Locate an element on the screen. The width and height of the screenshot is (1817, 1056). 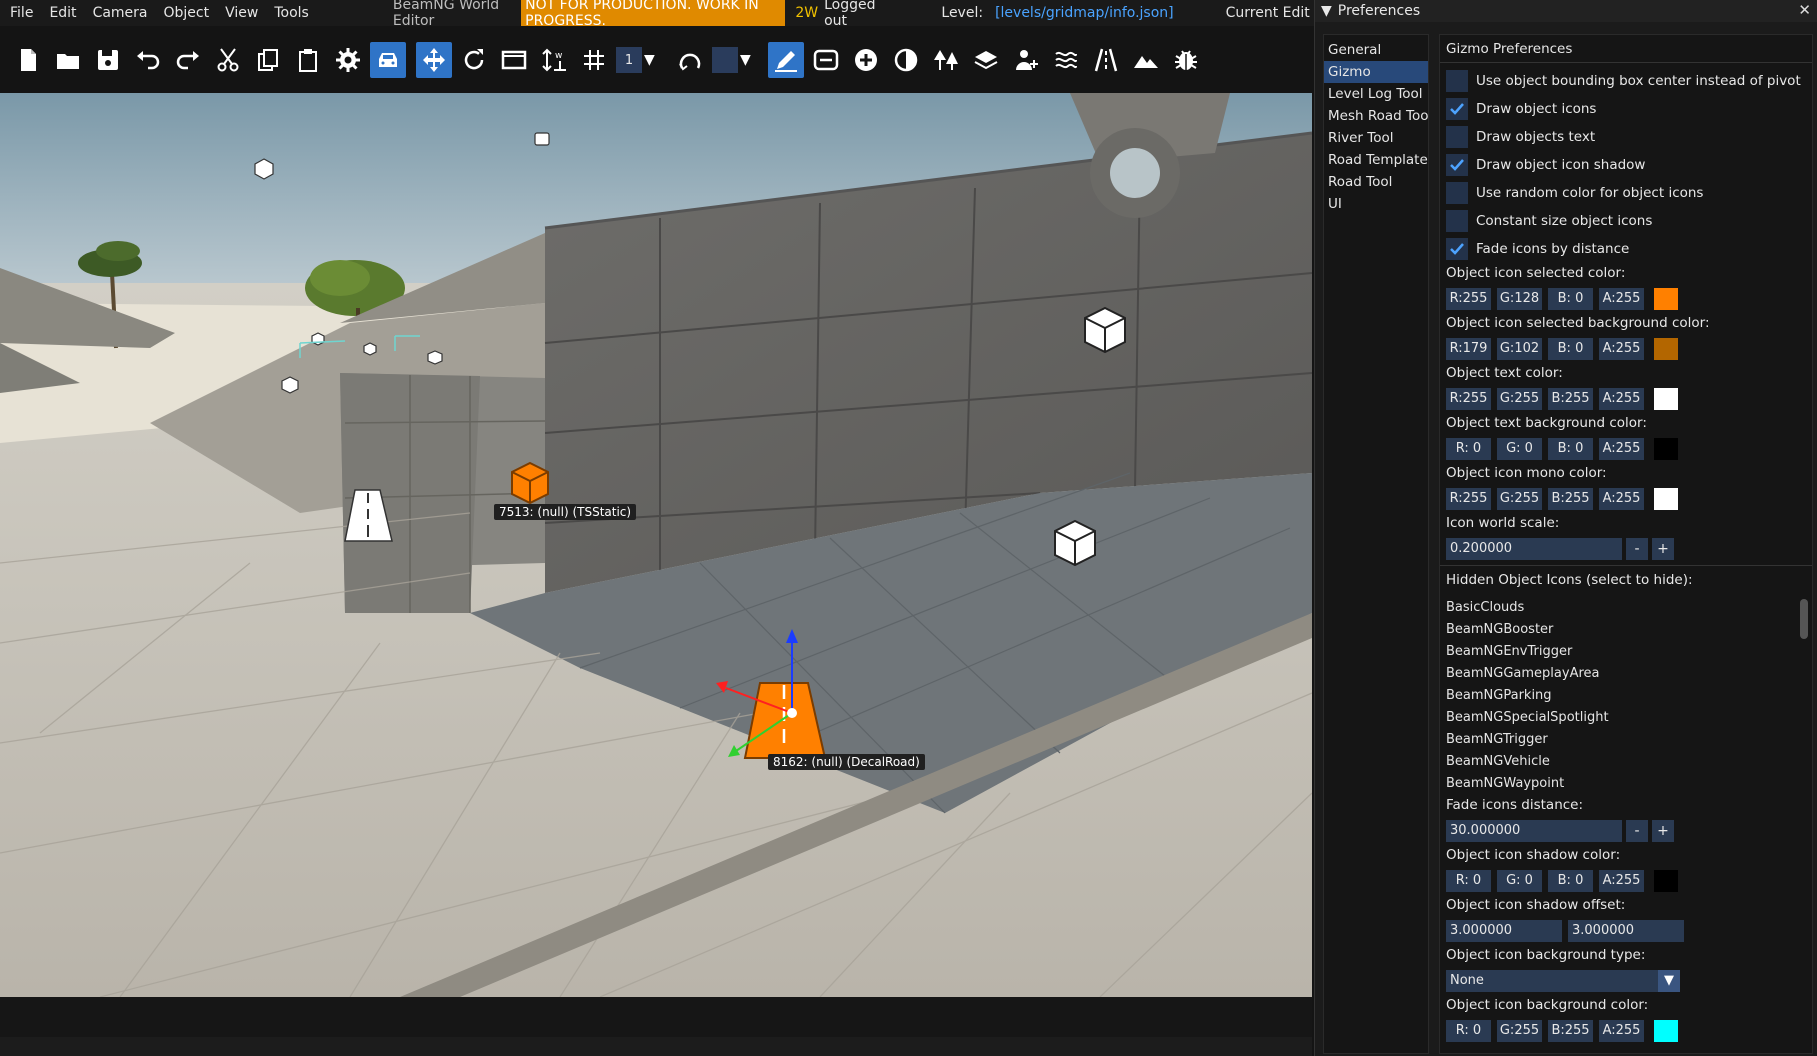
menu-view: View is located at coordinates (241, 13).